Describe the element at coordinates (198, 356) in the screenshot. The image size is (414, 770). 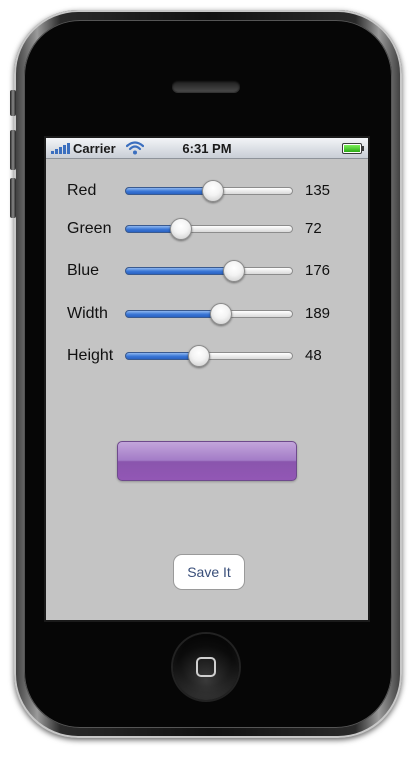
I see `slider-thumb-height` at that location.